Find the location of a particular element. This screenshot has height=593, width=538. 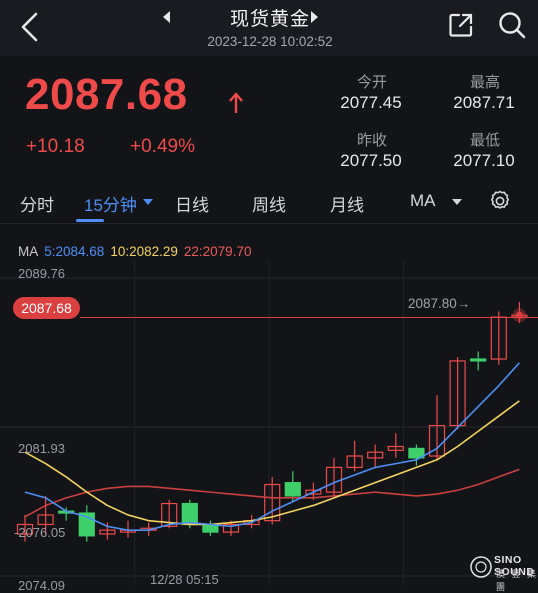

stat-open-label: 今开 is located at coordinates (371, 82).